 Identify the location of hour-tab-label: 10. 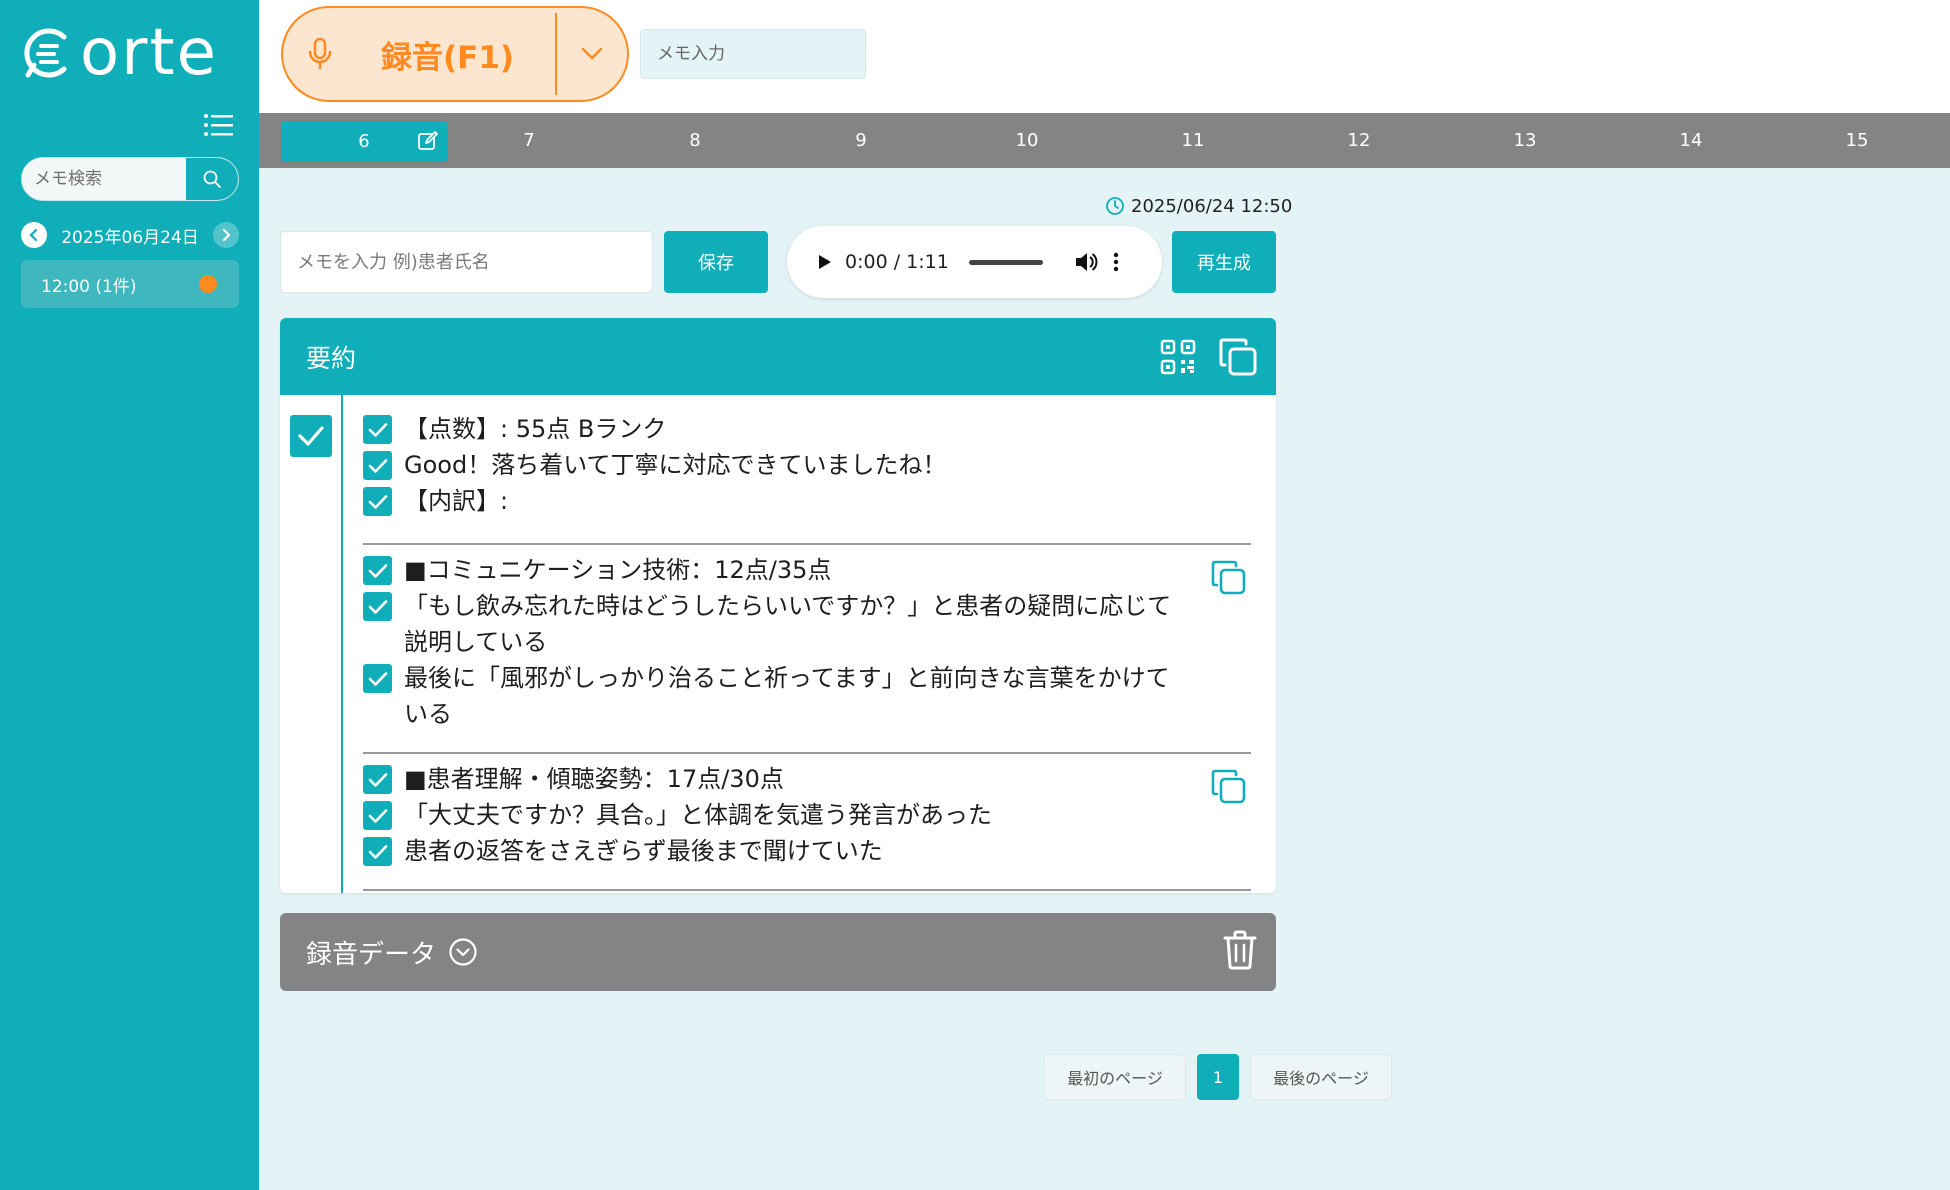
(1027, 140).